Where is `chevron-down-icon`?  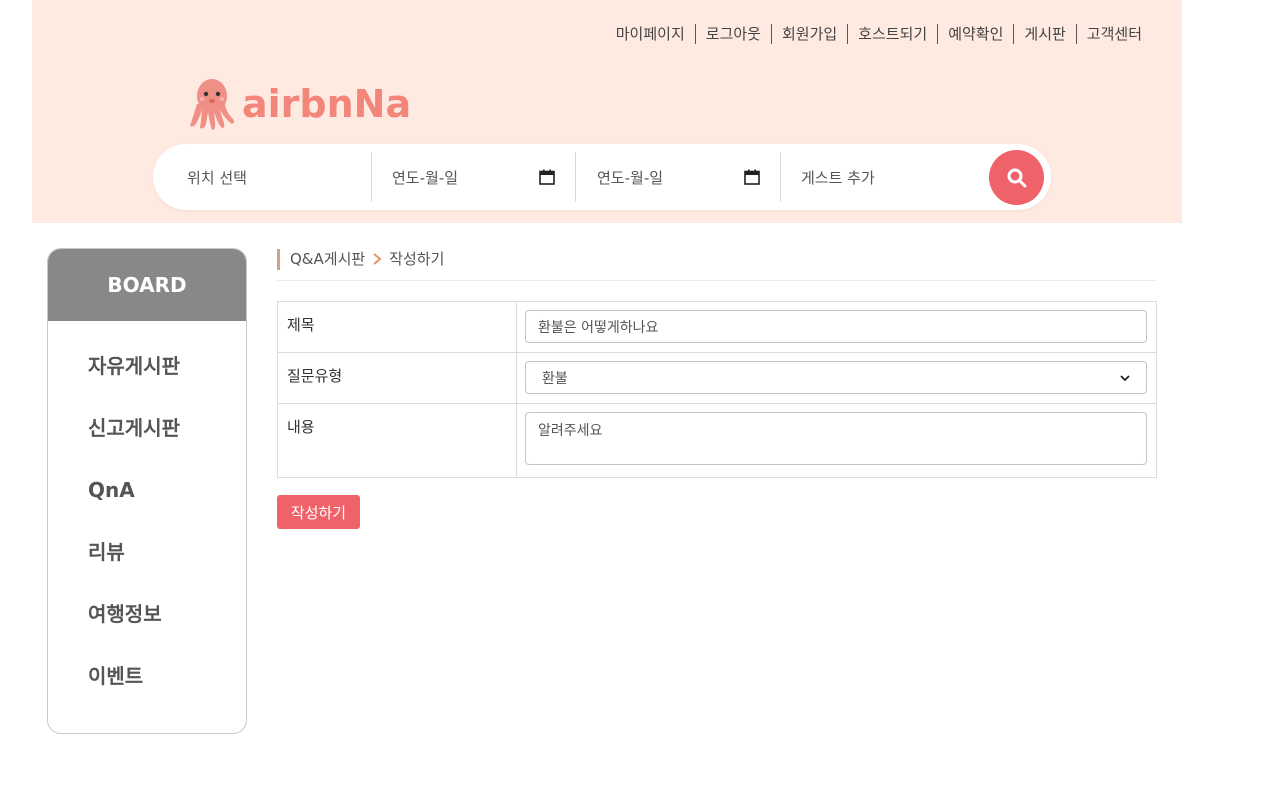 chevron-down-icon is located at coordinates (1125, 377).